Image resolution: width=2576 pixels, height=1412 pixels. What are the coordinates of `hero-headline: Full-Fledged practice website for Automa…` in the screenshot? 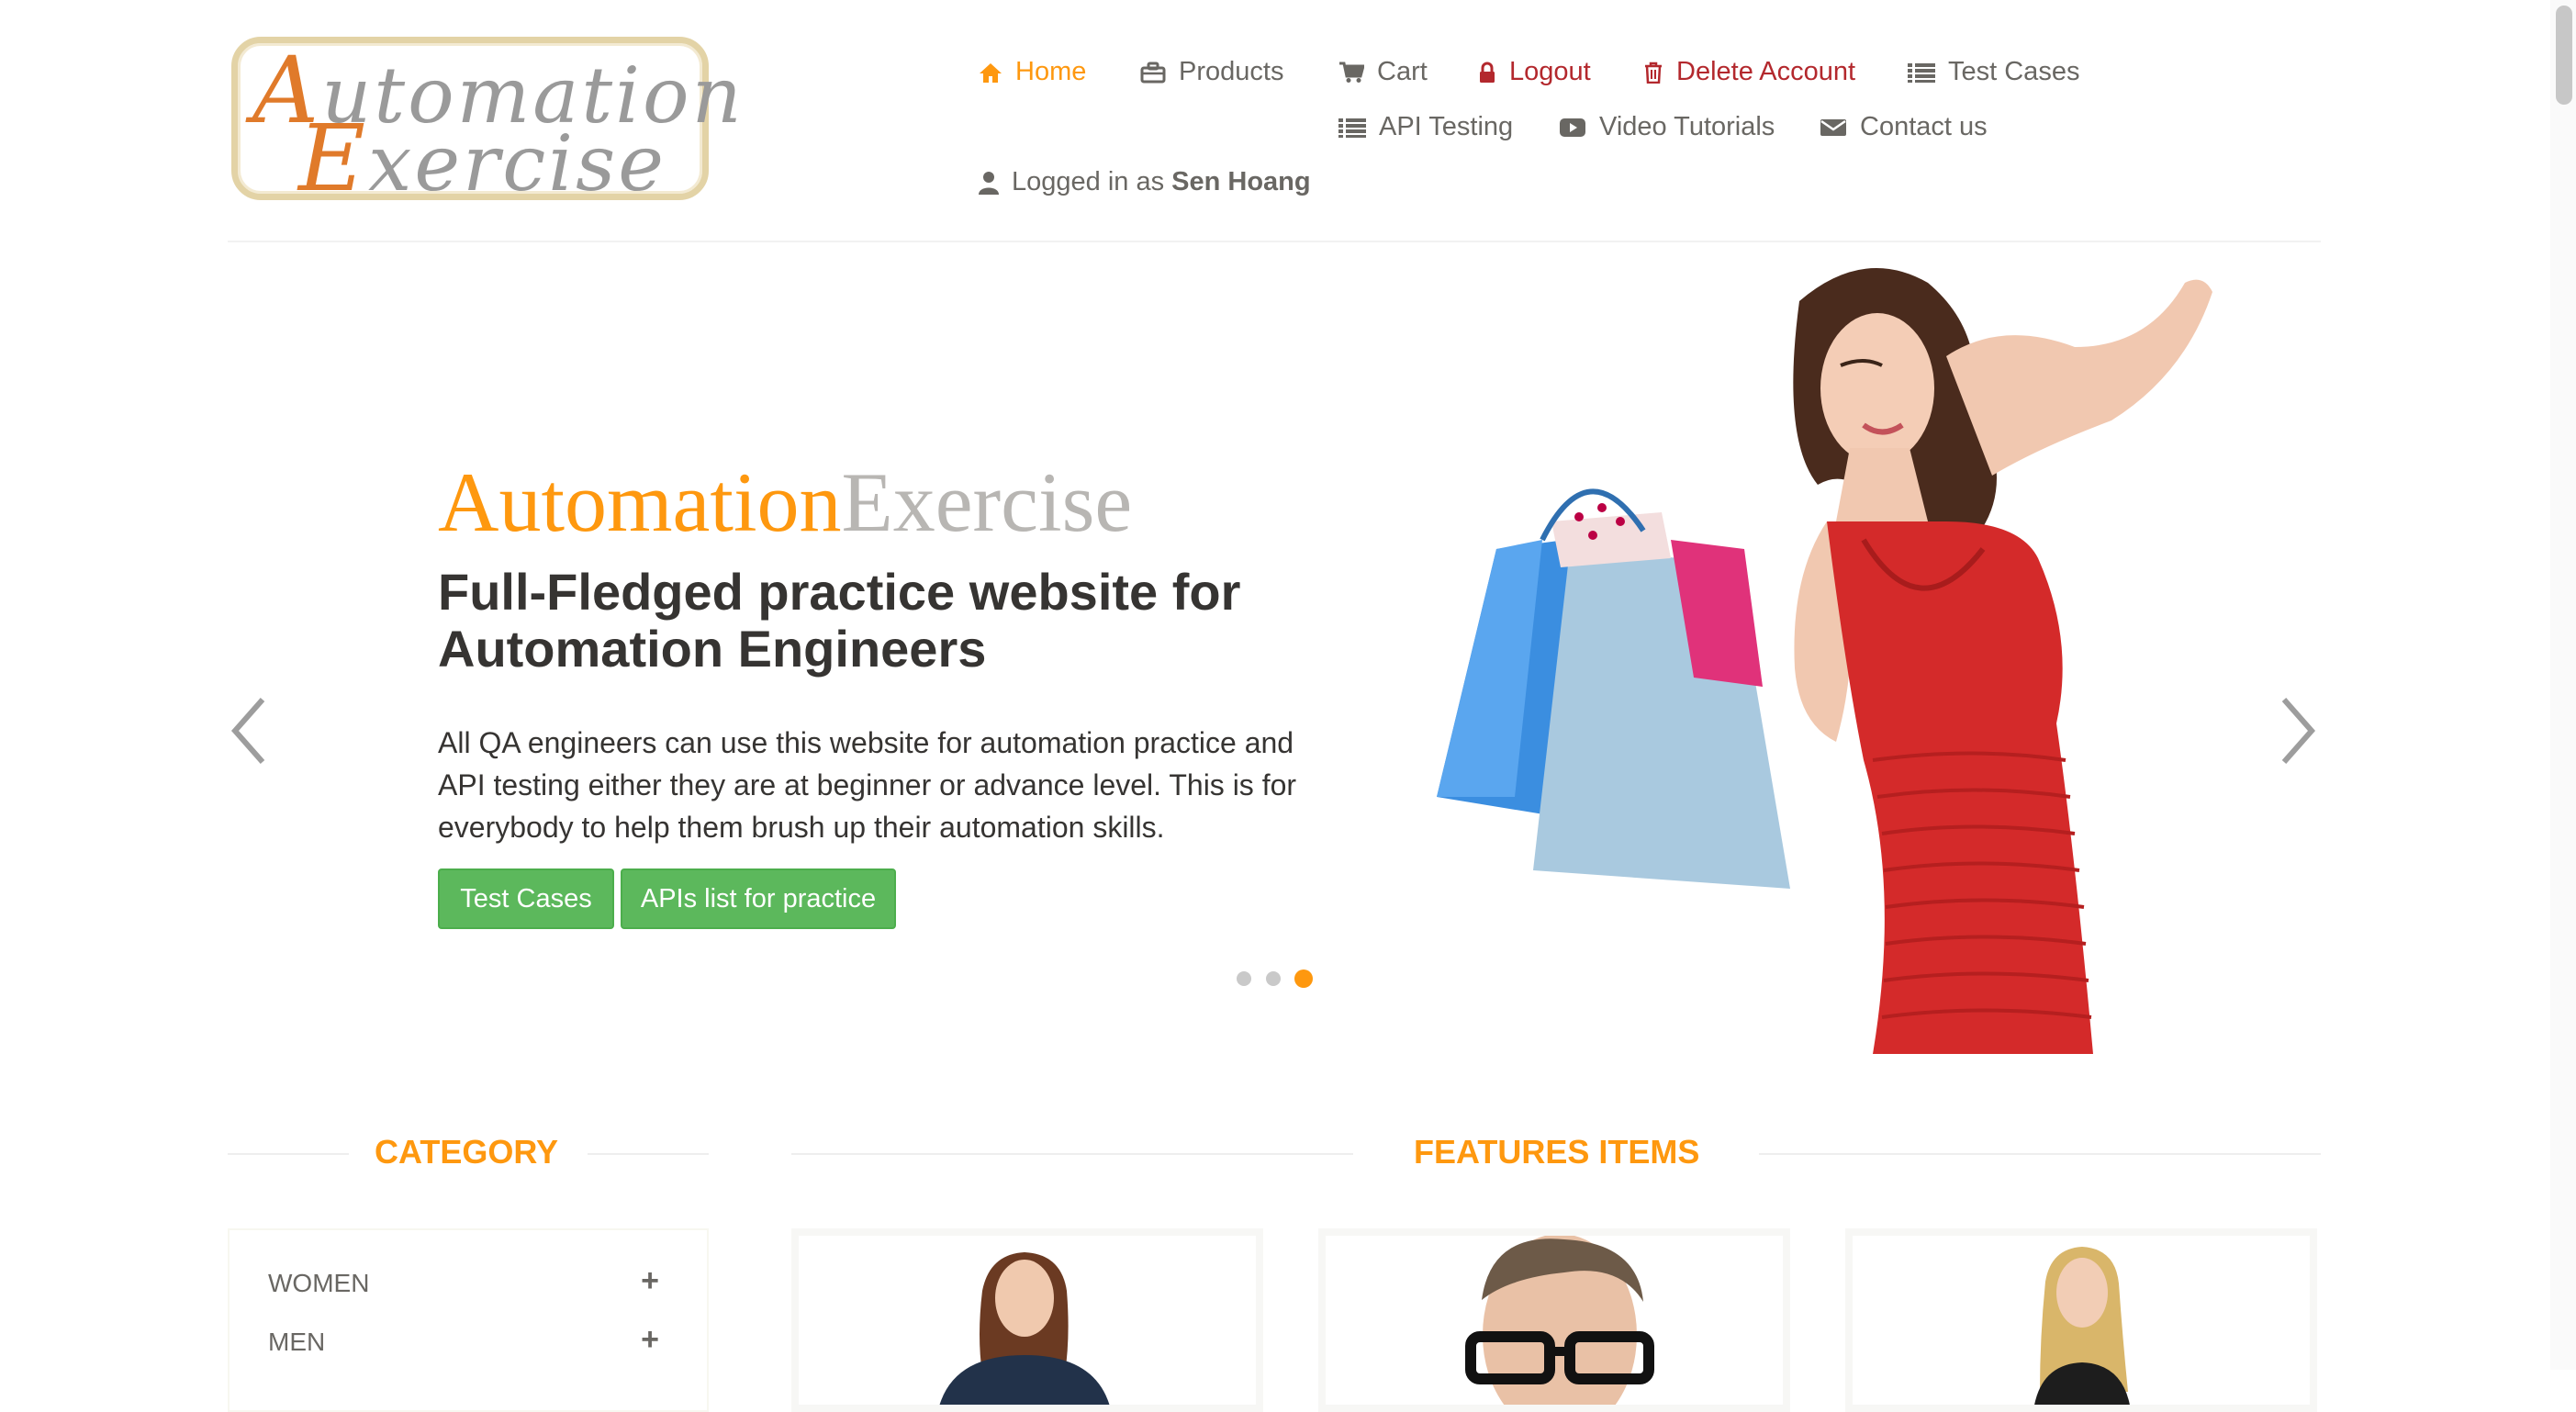 It's located at (839, 620).